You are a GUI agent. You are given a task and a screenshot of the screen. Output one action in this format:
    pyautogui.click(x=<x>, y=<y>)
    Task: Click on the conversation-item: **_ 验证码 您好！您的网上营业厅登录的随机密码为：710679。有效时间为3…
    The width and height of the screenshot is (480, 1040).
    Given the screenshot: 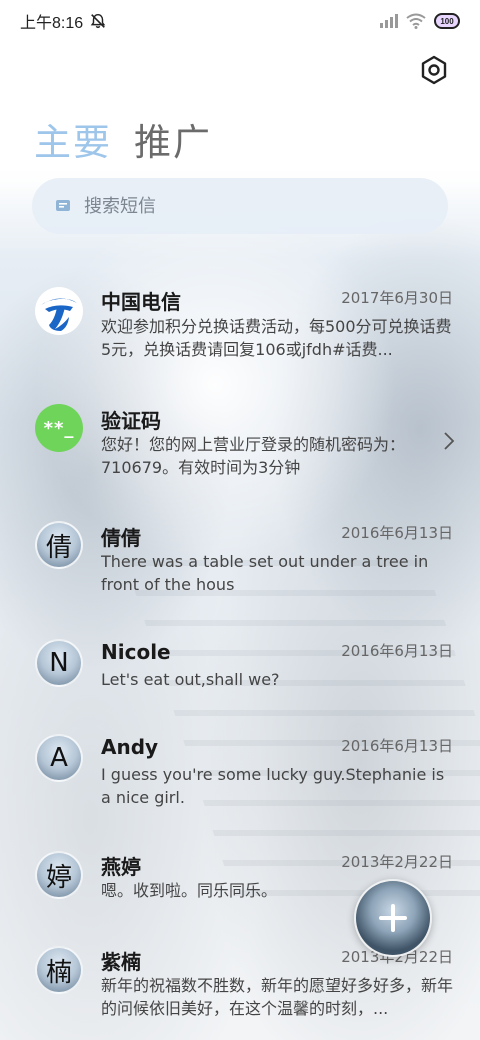 What is the action you would take?
    pyautogui.click(x=240, y=428)
    